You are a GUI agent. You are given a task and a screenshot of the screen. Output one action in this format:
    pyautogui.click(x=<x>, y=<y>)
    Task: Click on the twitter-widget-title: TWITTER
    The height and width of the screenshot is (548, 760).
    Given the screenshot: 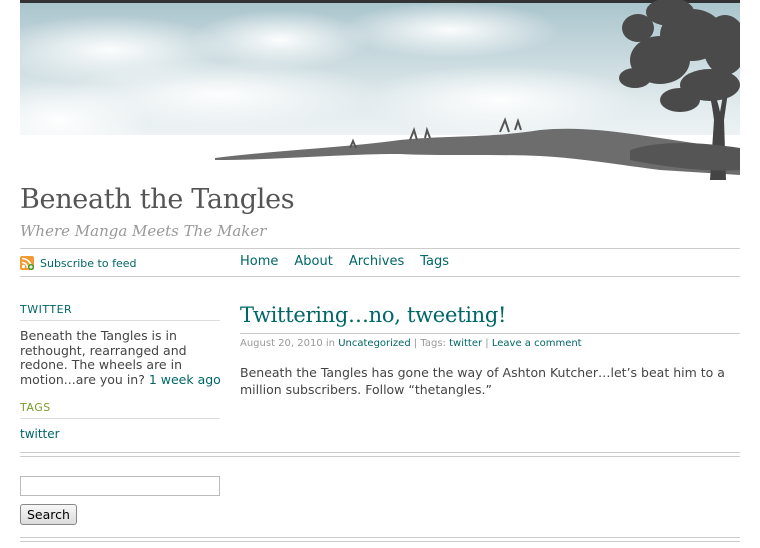 What is the action you would take?
    pyautogui.click(x=46, y=309)
    